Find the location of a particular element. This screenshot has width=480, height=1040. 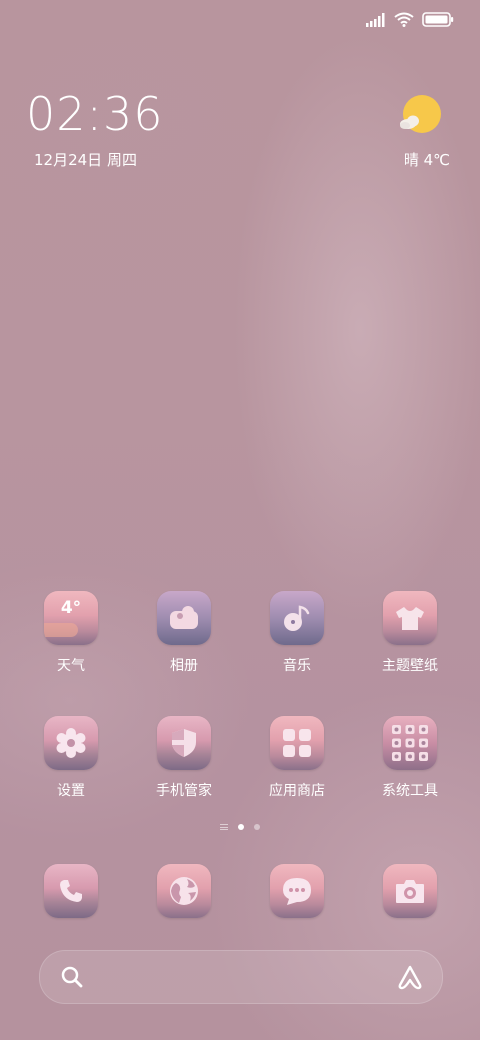

dock-browser is located at coordinates (184, 891).